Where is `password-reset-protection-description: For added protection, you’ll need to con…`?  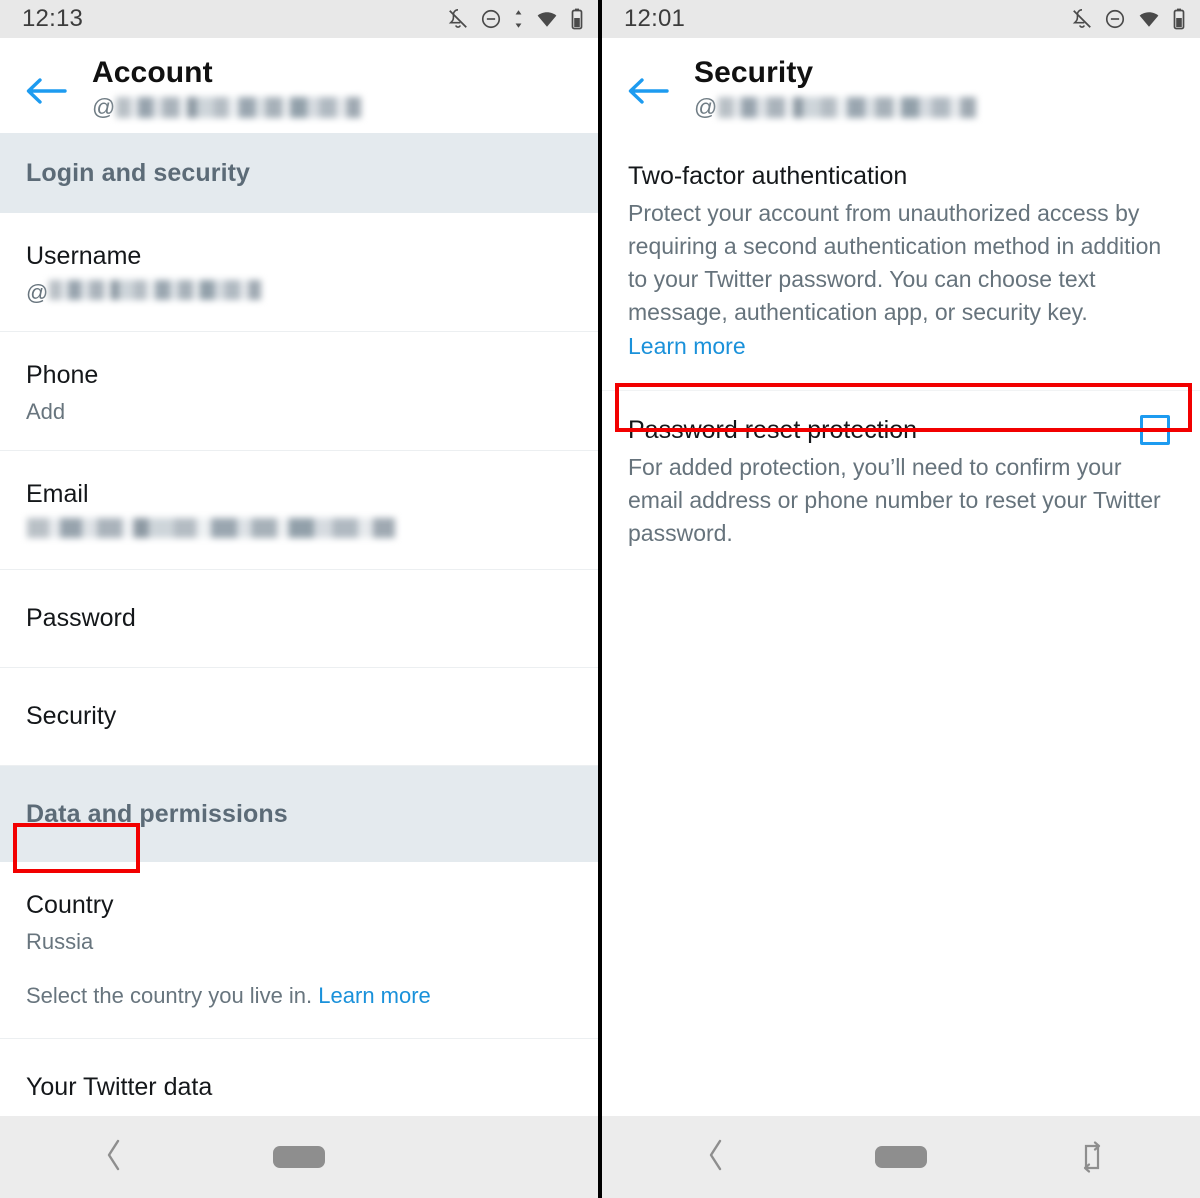
password-reset-protection-description: For added protection, you’ll need to con… is located at coordinates (894, 500).